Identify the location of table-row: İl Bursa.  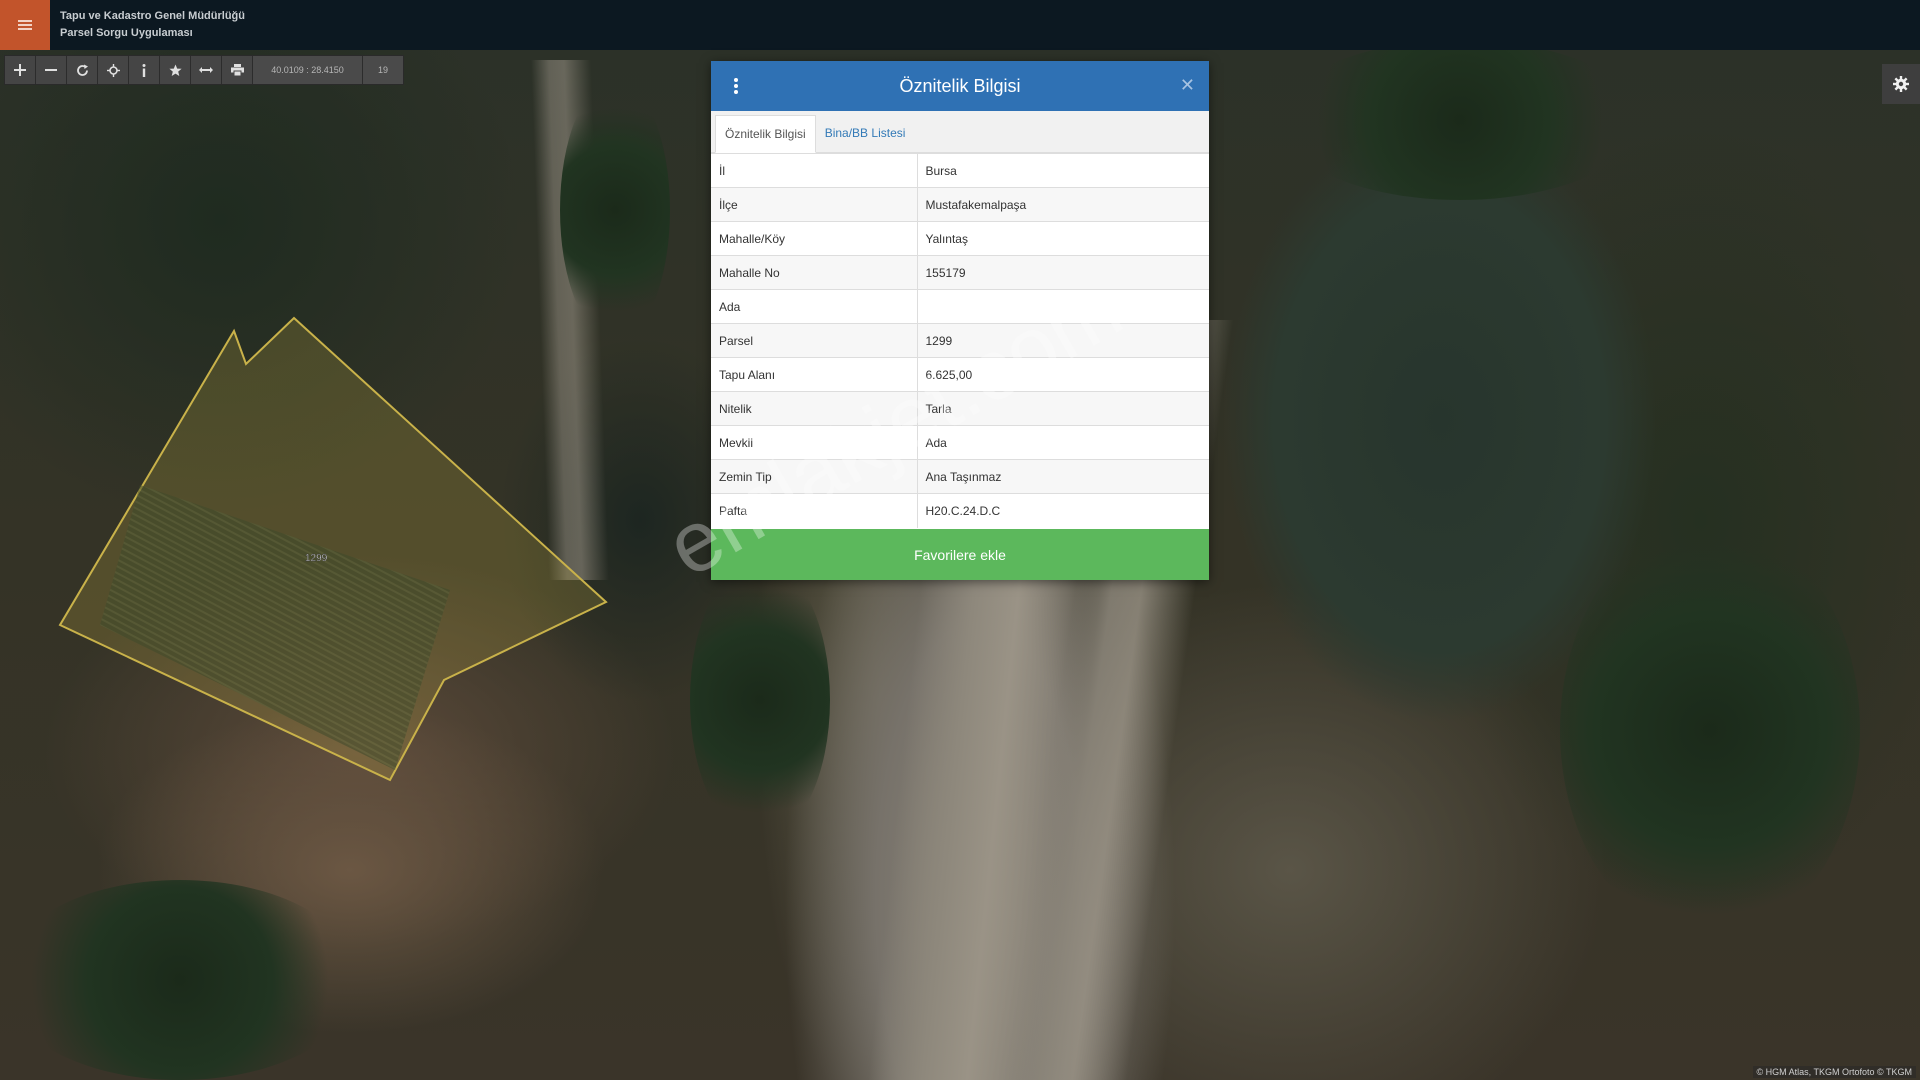
(960, 170).